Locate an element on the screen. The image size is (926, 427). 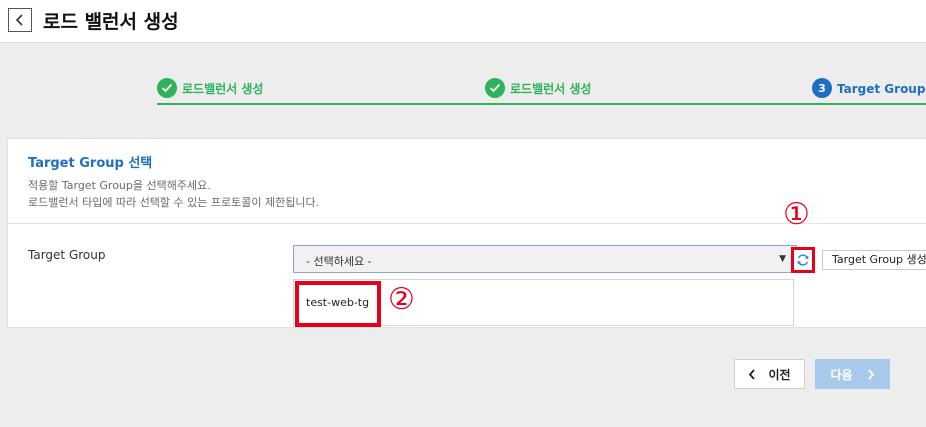
page-title: 로드 밸런서 생성 is located at coordinates (111, 22).